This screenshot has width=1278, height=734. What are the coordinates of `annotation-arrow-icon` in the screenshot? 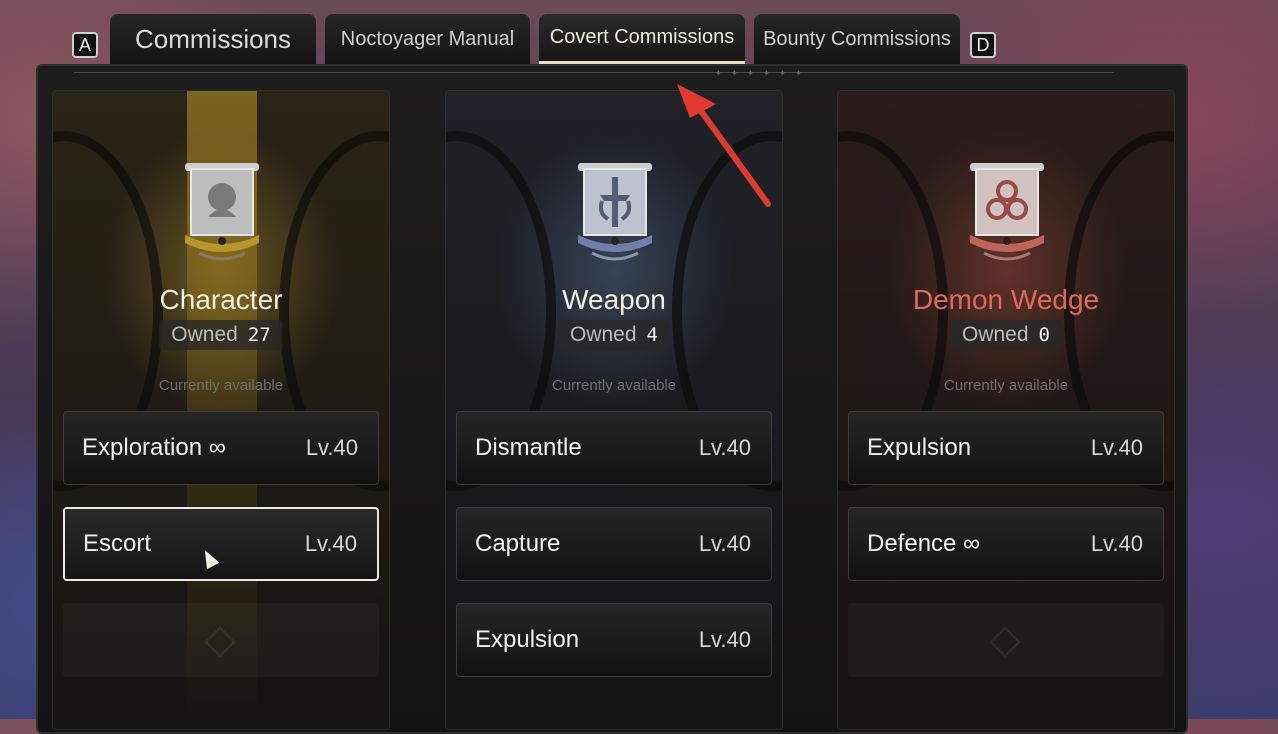 It's located at (724, 145).